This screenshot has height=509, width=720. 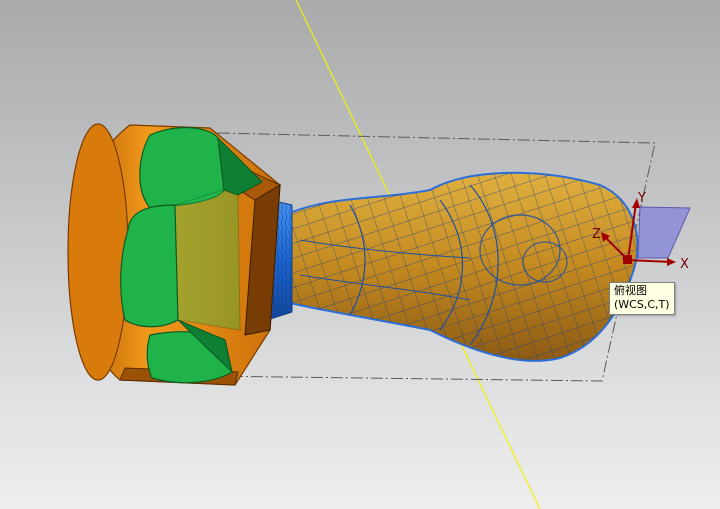 What do you see at coordinates (664, 232) in the screenshot?
I see `datum-plane-icon` at bounding box center [664, 232].